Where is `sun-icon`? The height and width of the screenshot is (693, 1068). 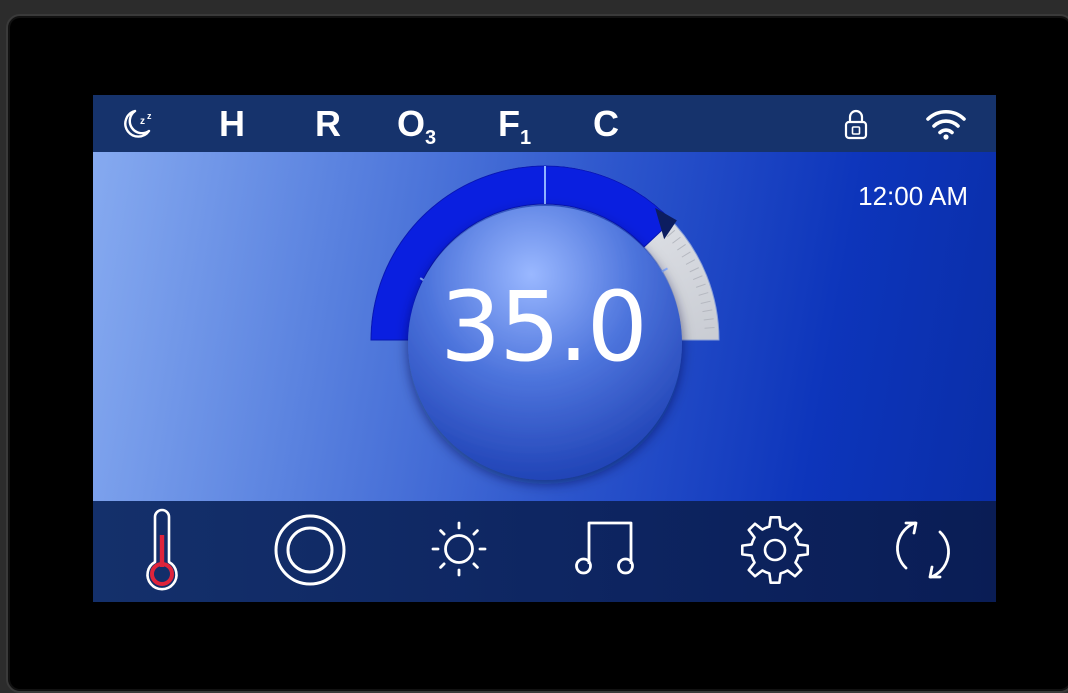 sun-icon is located at coordinates (459, 549).